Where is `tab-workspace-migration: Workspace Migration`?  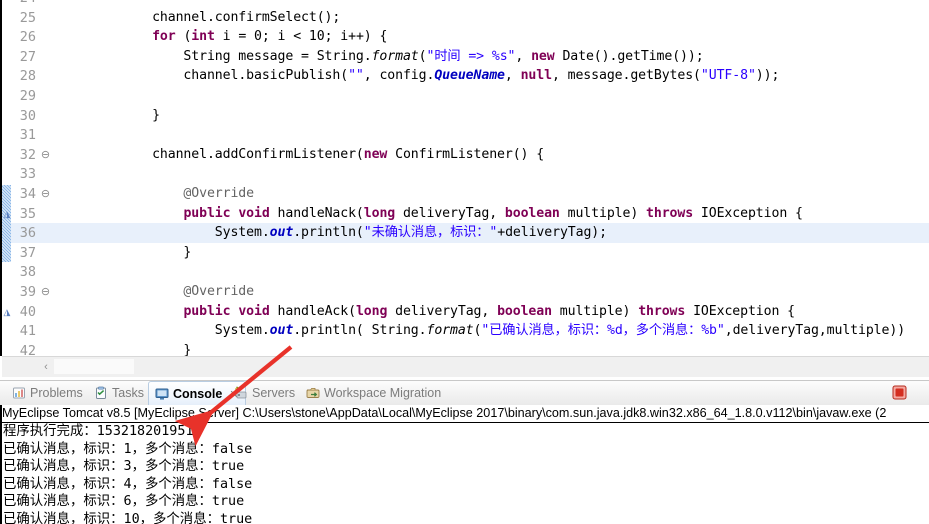
tab-workspace-migration: Workspace Migration is located at coordinates (373, 393).